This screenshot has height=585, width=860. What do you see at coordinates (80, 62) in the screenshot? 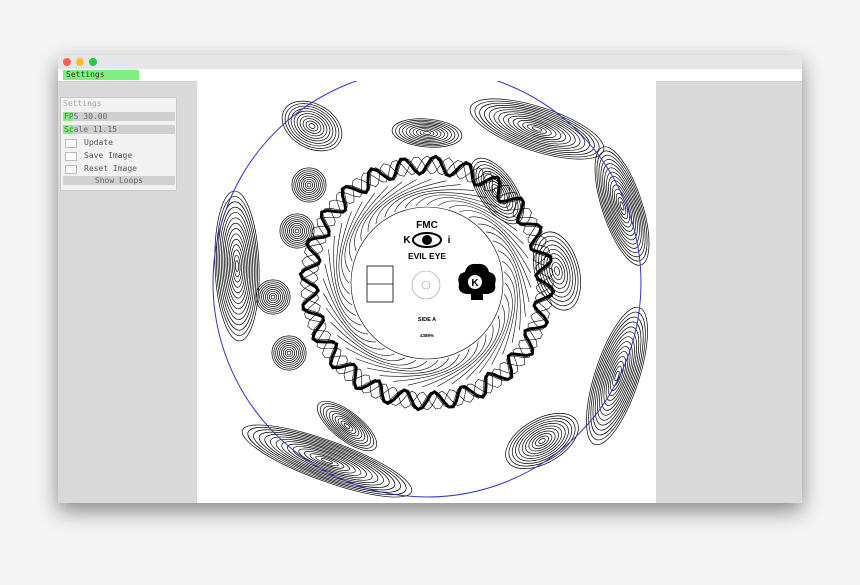
I see `minimize-window-button` at bounding box center [80, 62].